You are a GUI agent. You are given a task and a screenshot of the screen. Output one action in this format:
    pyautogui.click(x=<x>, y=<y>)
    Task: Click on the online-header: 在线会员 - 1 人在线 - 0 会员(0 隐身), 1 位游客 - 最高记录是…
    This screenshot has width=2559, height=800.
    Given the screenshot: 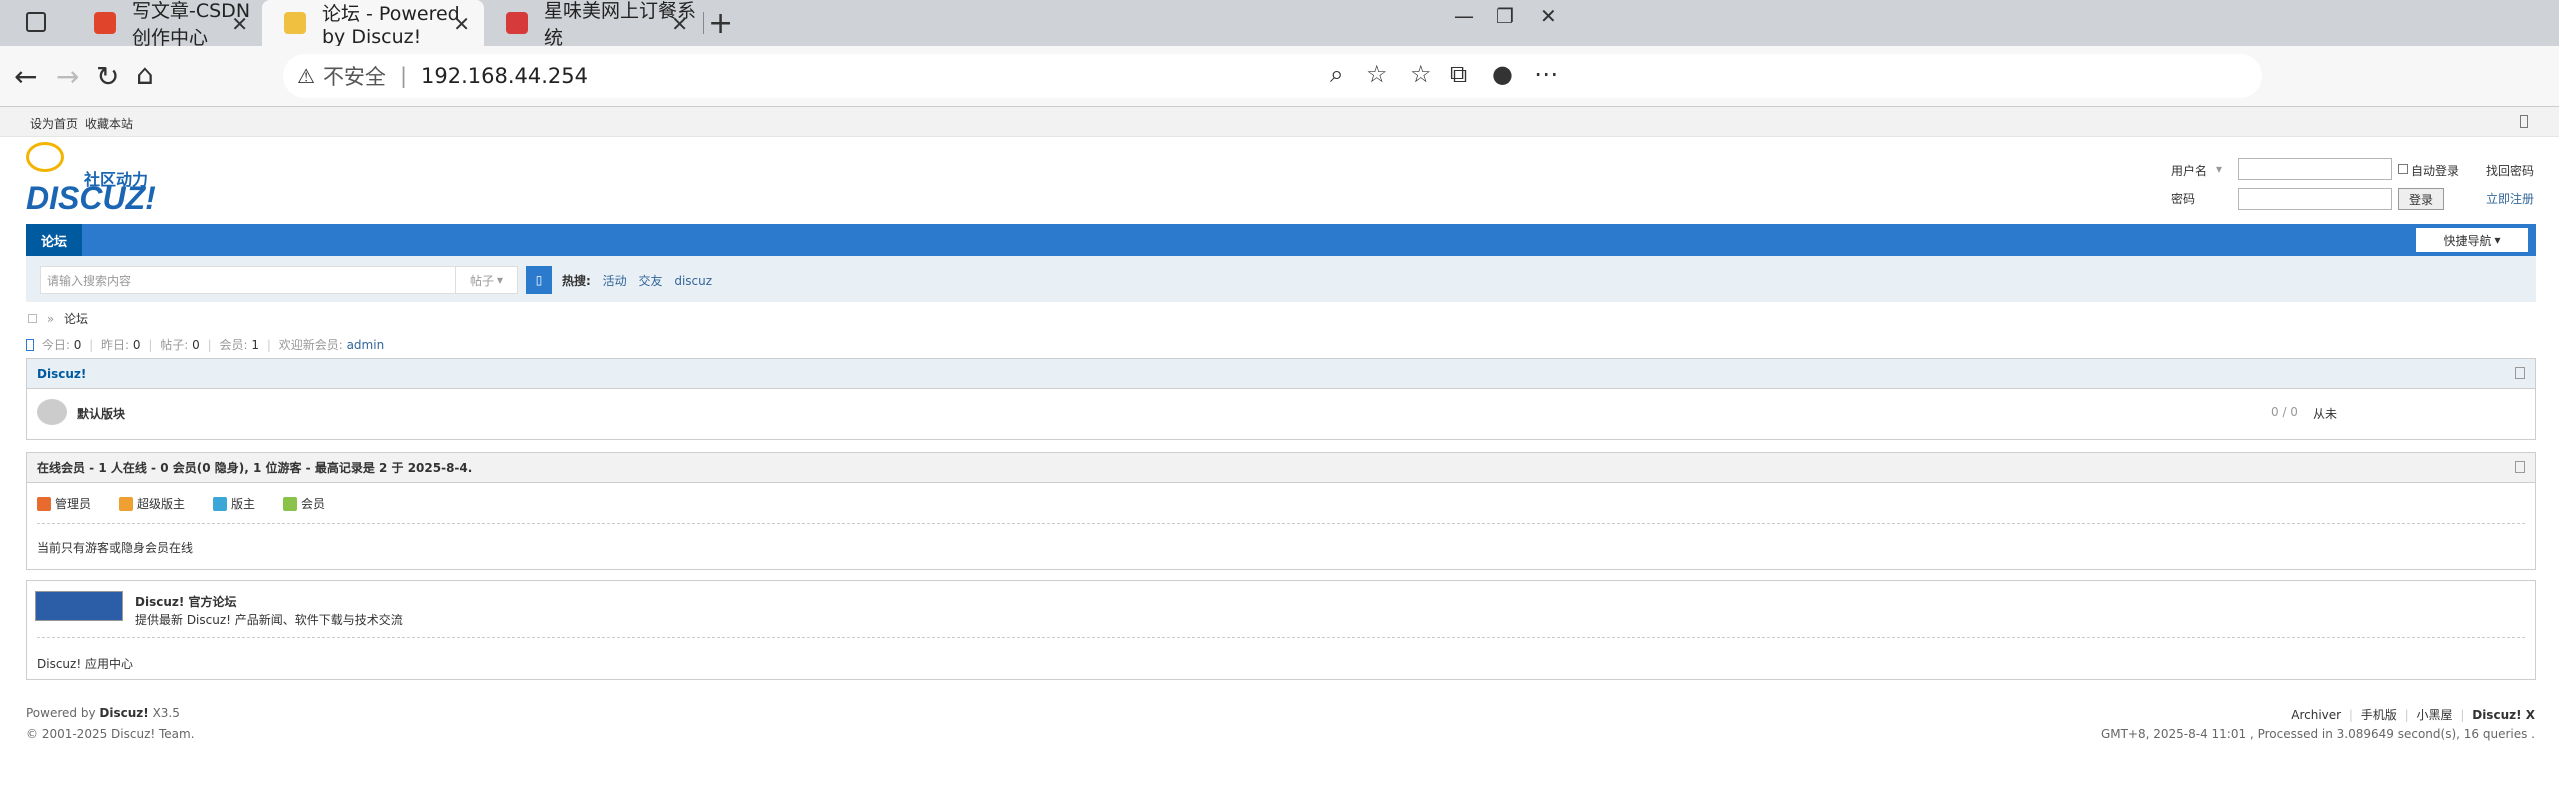 What is the action you would take?
    pyautogui.click(x=1281, y=468)
    